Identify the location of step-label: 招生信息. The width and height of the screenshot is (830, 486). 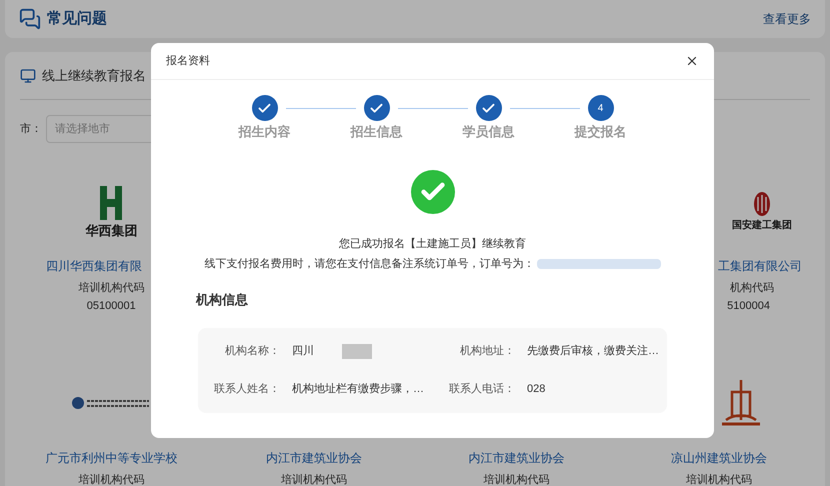
(376, 132).